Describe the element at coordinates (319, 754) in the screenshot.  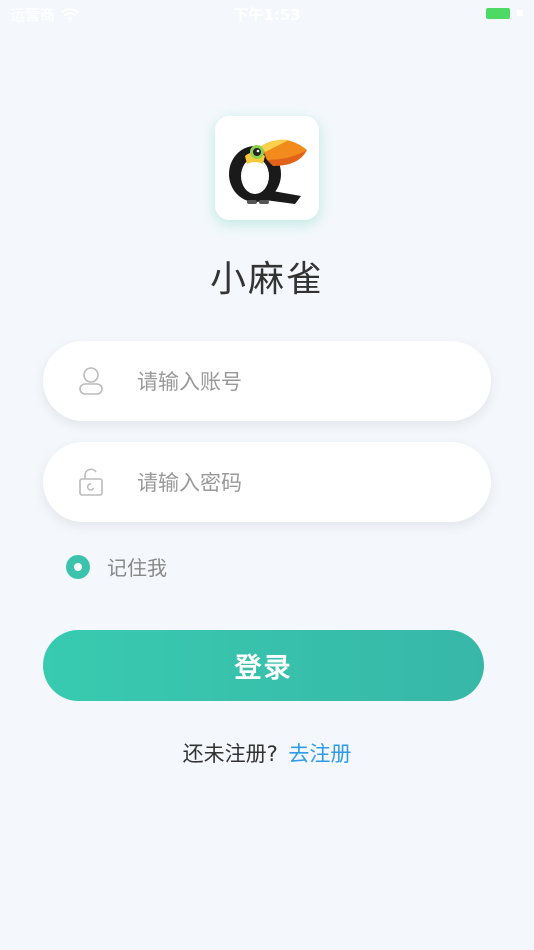
I see `register-link: 去注册` at that location.